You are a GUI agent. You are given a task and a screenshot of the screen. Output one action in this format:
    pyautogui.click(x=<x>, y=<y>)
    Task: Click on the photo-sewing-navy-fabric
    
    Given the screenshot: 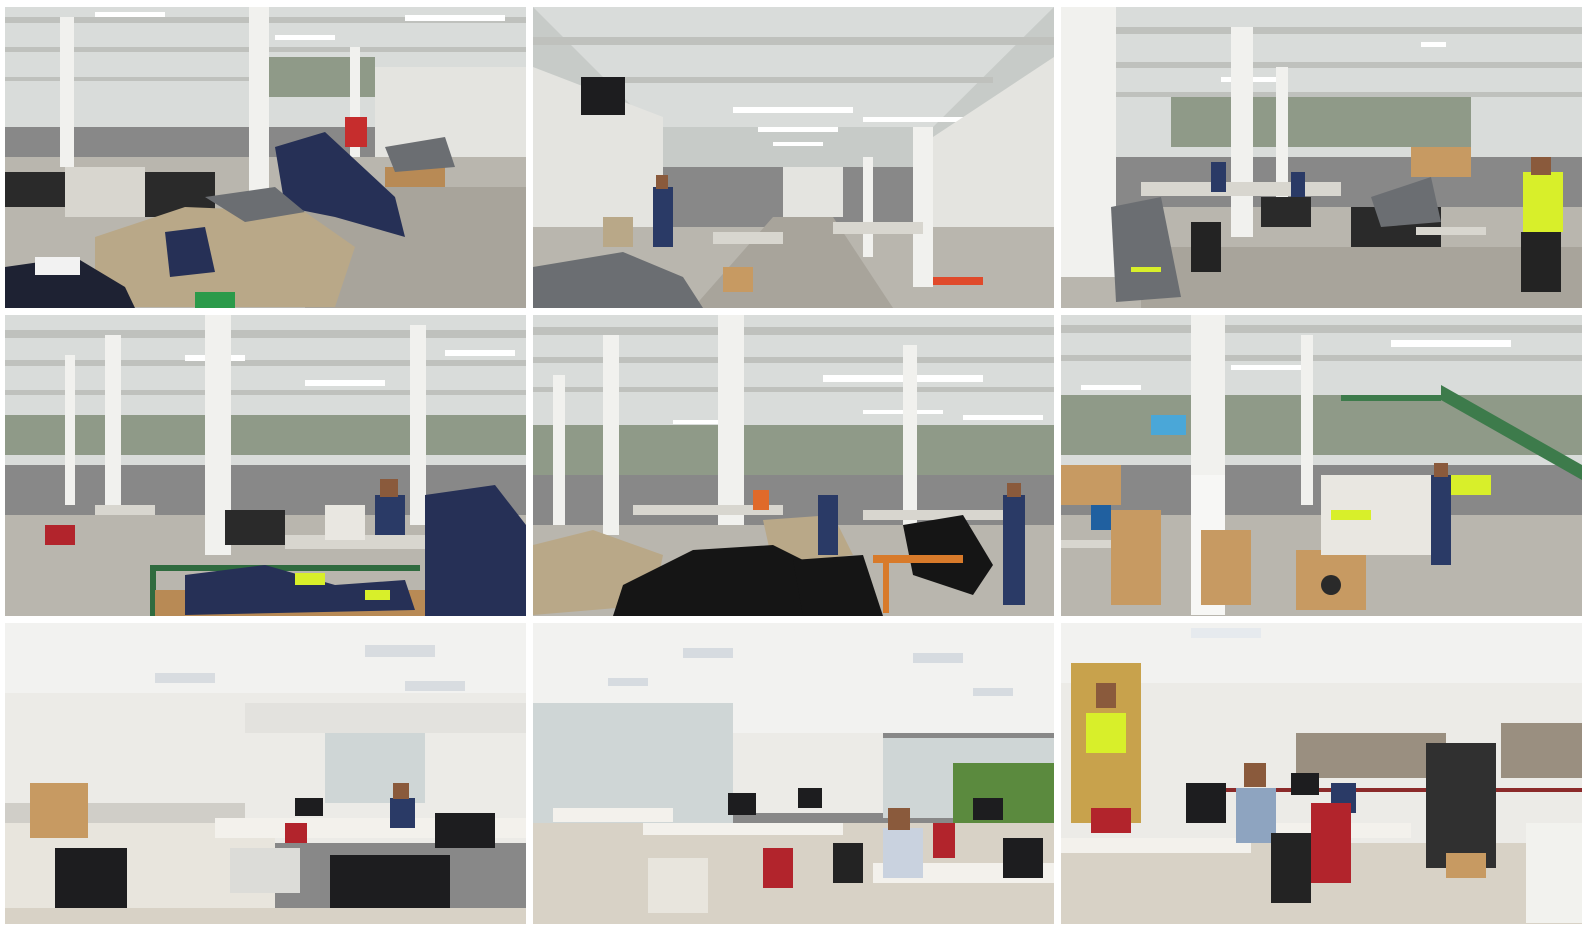 What is the action you would take?
    pyautogui.click(x=265, y=465)
    